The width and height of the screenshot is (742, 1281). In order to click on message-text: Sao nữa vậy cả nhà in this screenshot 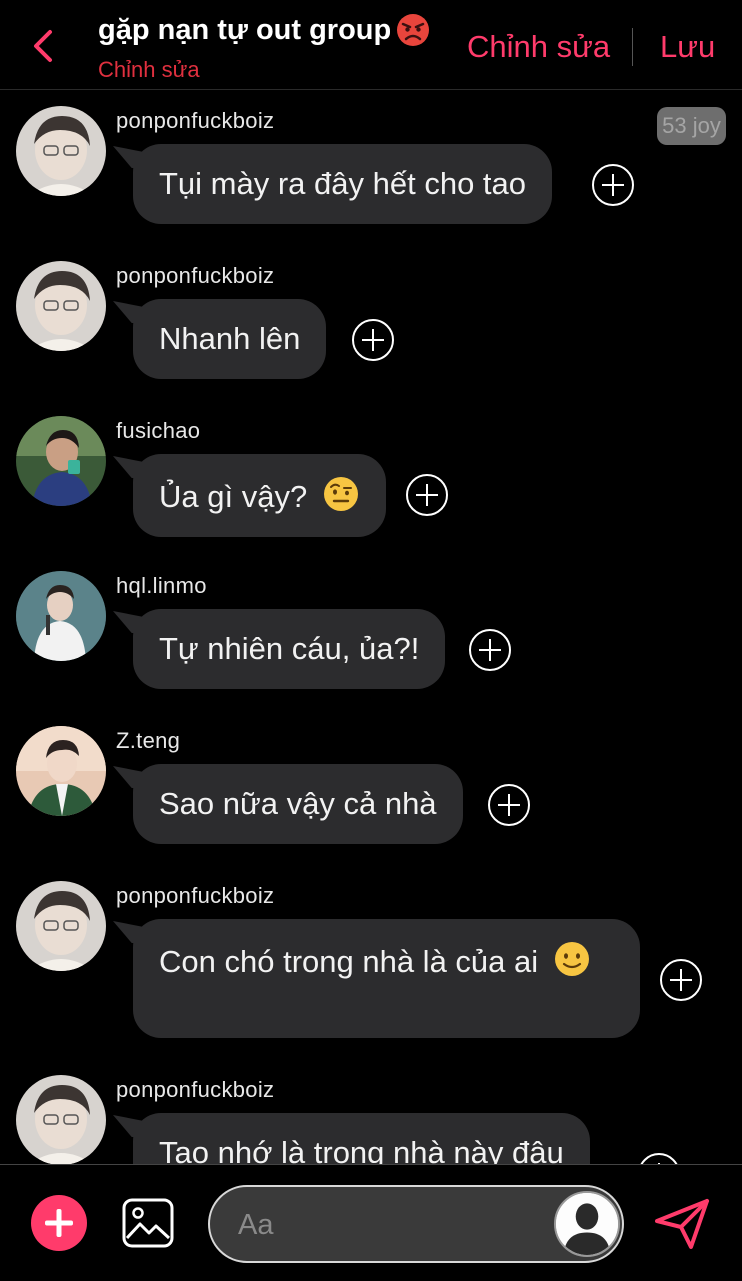, I will do `click(298, 803)`.